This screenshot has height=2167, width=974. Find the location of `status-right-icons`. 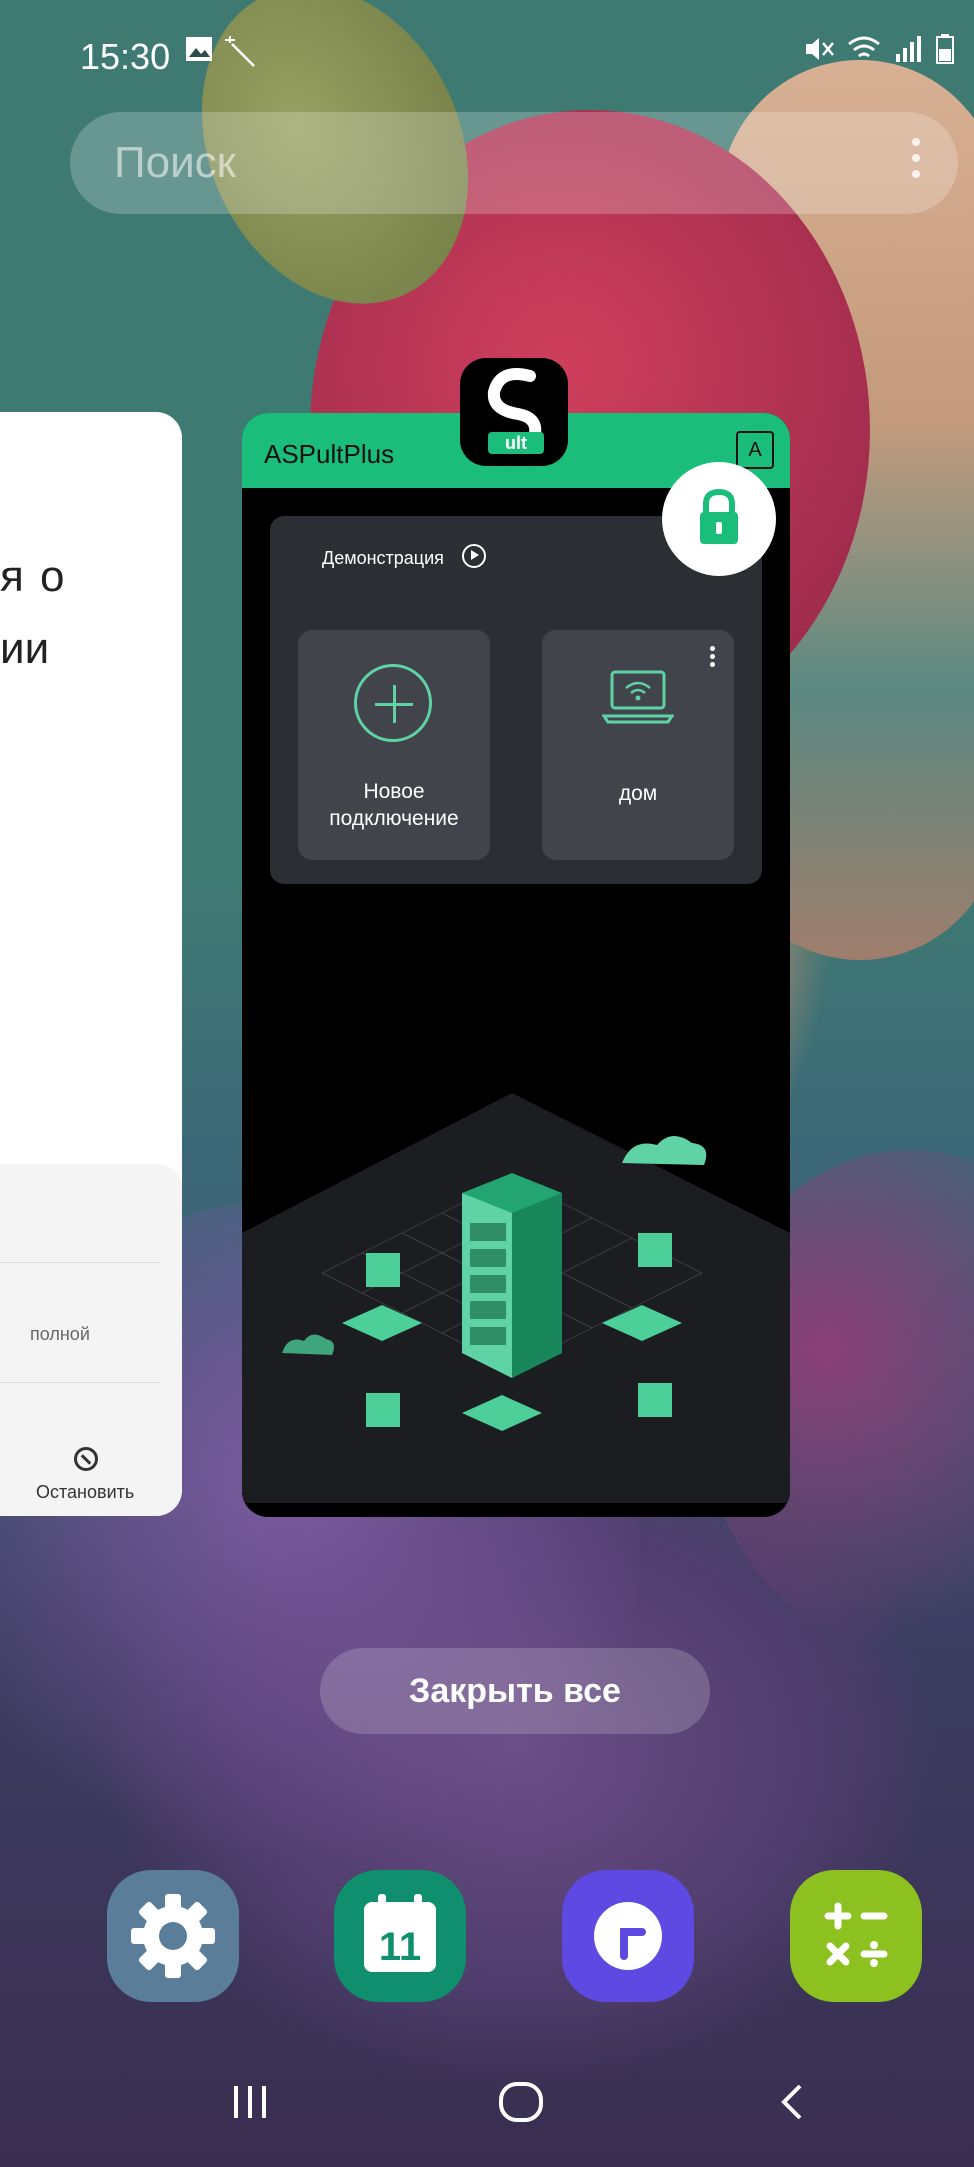

status-right-icons is located at coordinates (878, 53).